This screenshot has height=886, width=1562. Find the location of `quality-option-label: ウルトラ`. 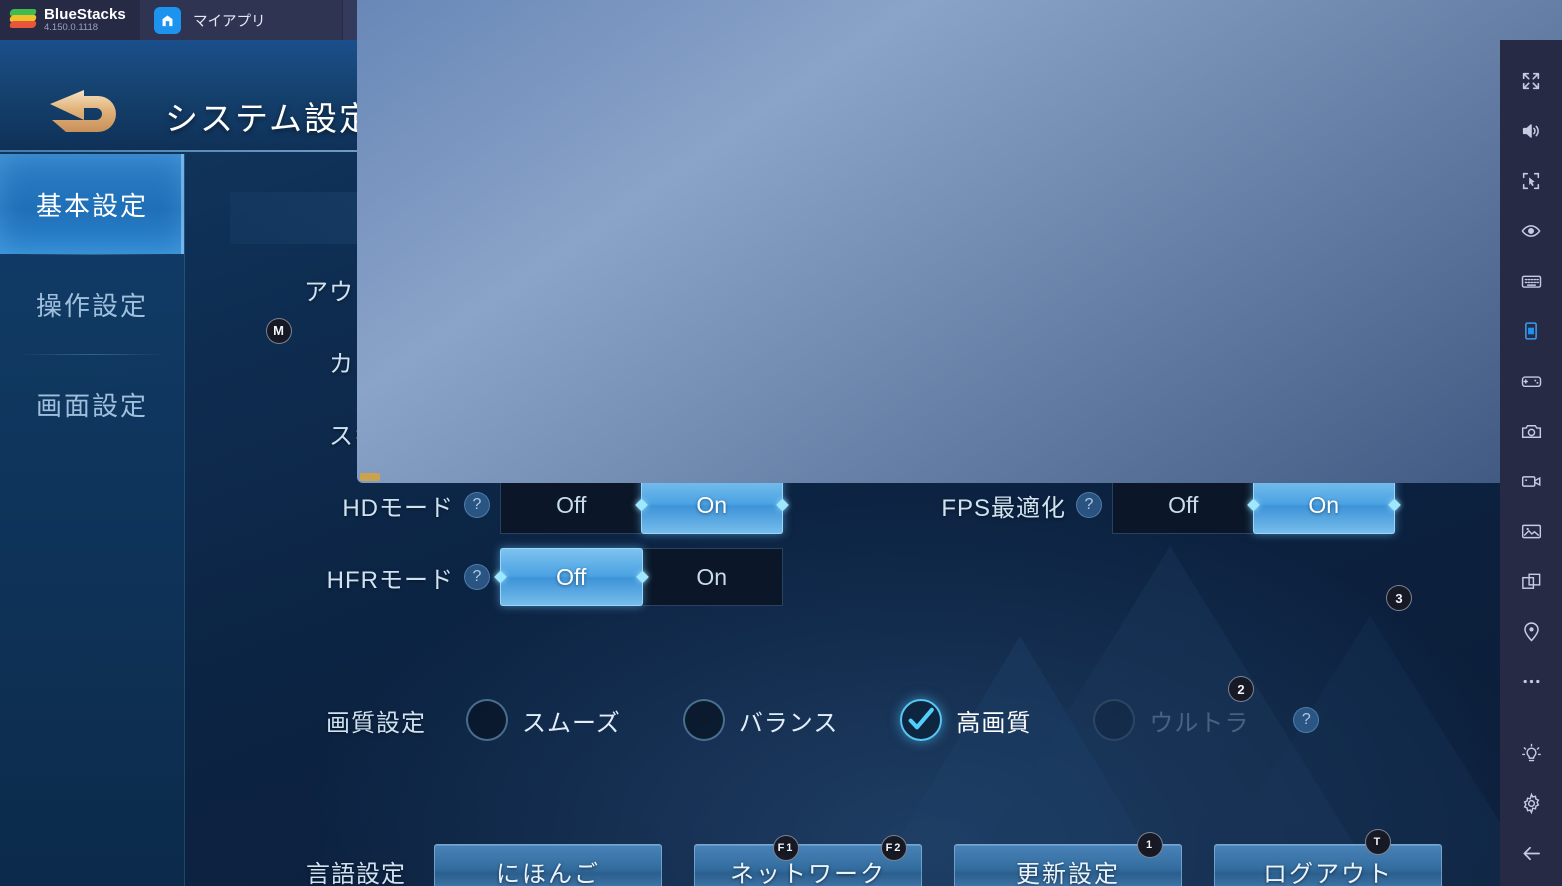

quality-option-label: ウルトラ is located at coordinates (1199, 723).